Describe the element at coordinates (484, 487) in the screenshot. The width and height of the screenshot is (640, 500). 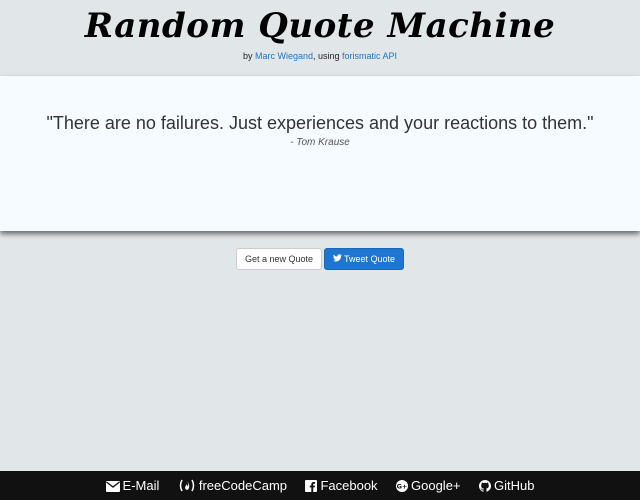
I see `github-icon` at that location.